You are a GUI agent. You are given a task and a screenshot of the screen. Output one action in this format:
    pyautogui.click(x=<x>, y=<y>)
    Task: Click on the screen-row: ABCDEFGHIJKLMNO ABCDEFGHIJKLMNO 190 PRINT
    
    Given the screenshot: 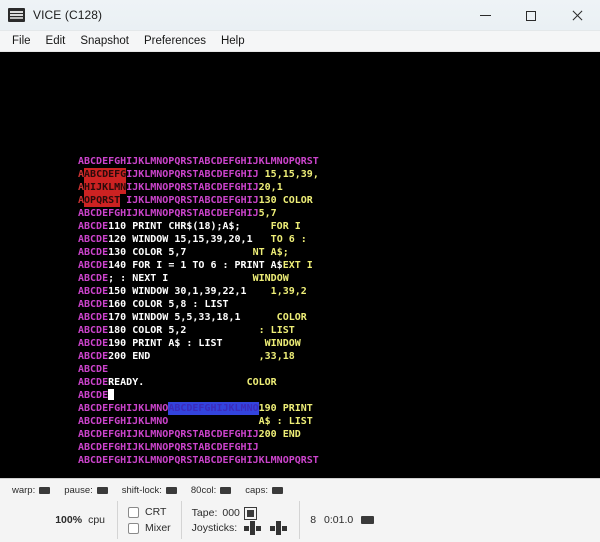 What is the action you would take?
    pyautogui.click(x=198, y=408)
    